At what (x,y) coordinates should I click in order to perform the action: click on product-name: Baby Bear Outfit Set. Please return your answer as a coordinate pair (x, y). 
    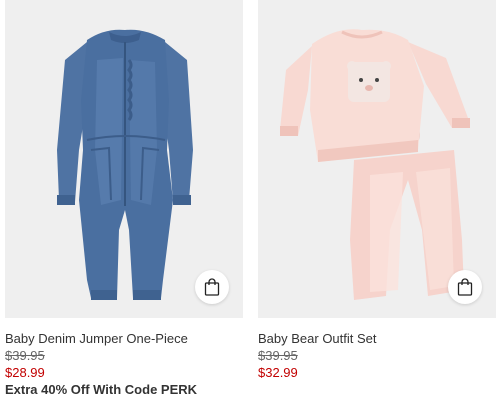
    Looking at the image, I should click on (377, 338).